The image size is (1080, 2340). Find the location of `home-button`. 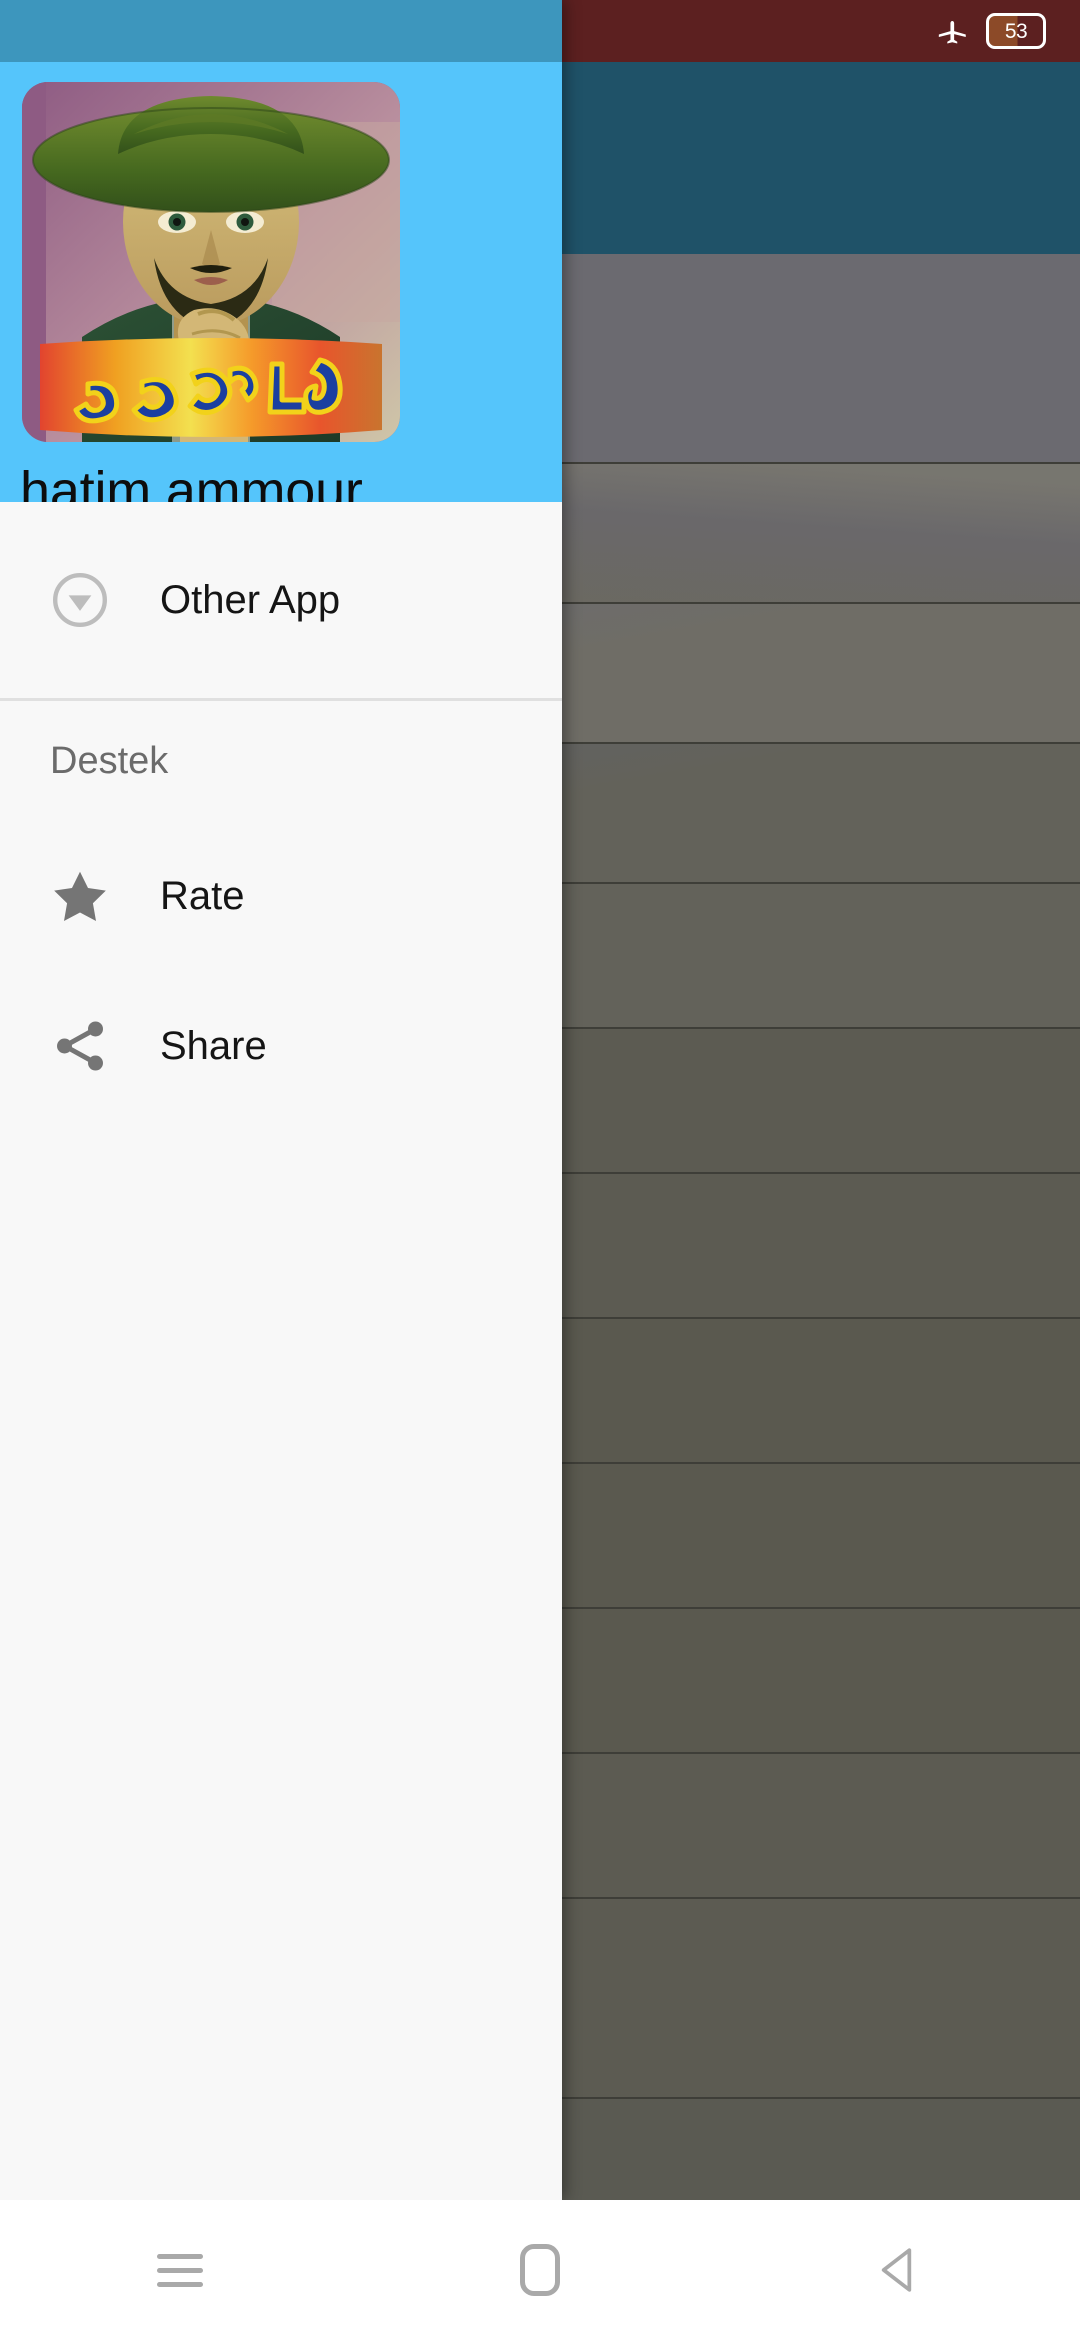

home-button is located at coordinates (540, 2270).